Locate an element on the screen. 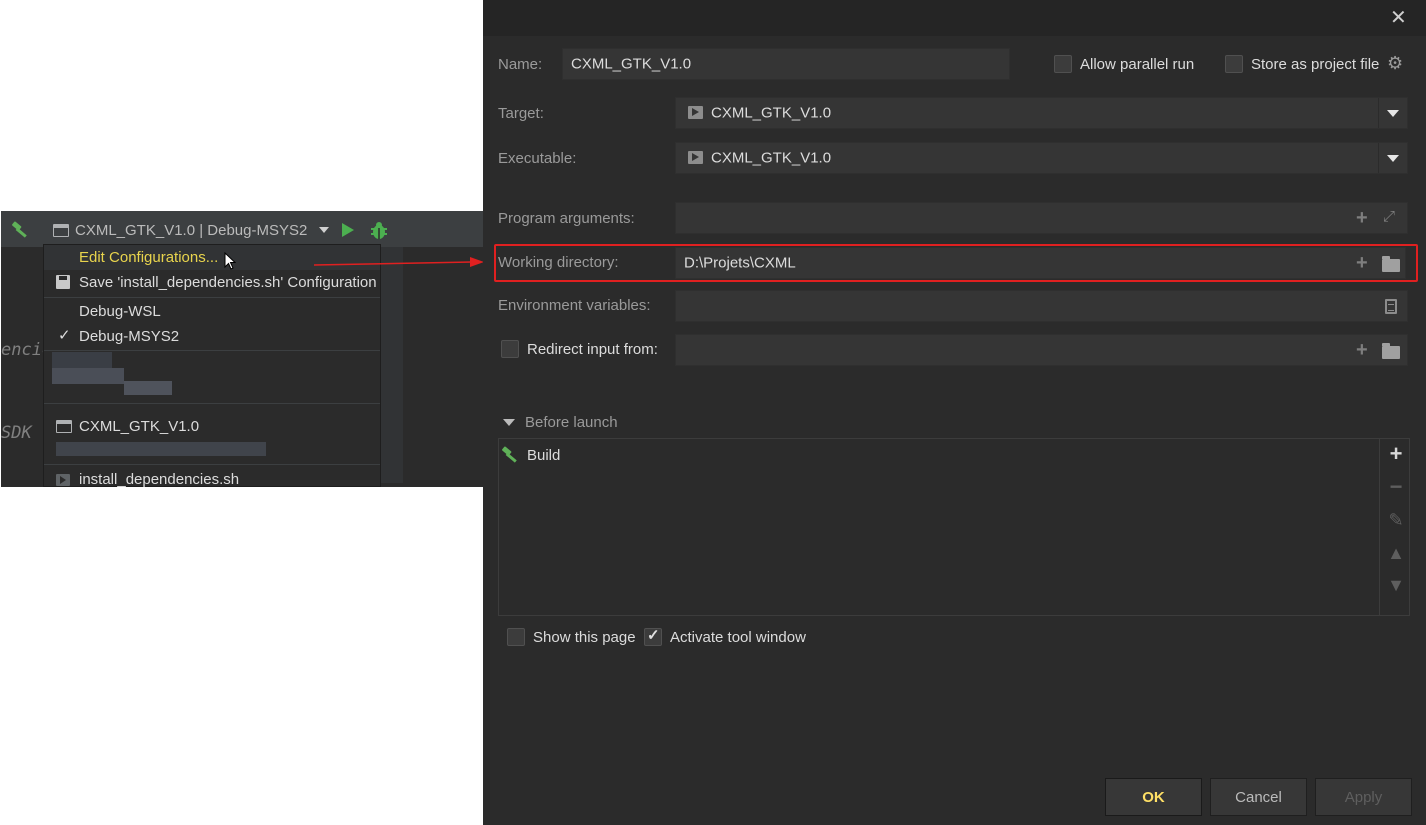 This screenshot has height=825, width=1426. working-directory-value: D:\Projets\CXML is located at coordinates (740, 263).